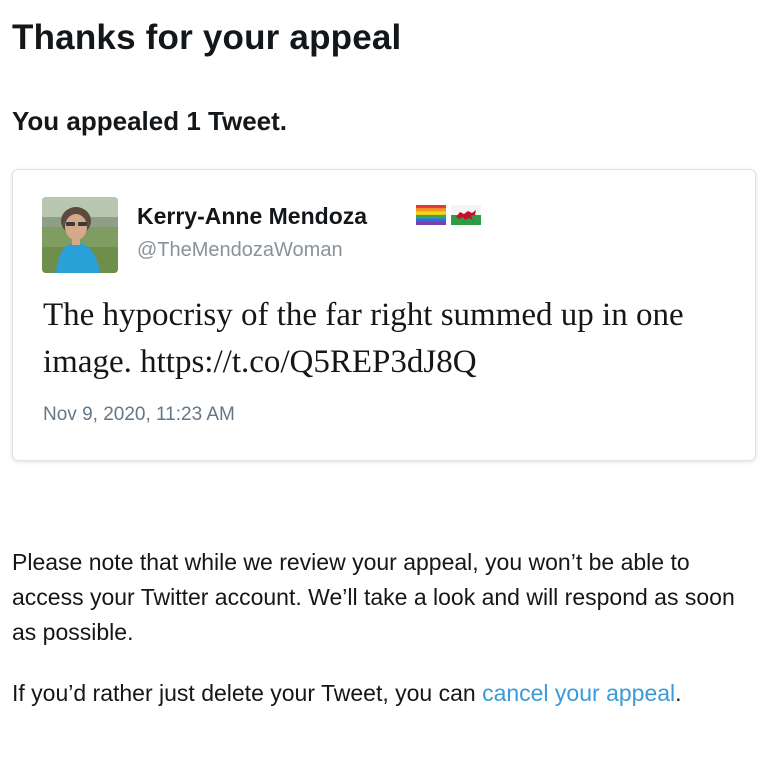 This screenshot has height=767, width=780. Describe the element at coordinates (149, 121) in the screenshot. I see `appeal-count-heading: You appealed 1 Tweet.` at that location.